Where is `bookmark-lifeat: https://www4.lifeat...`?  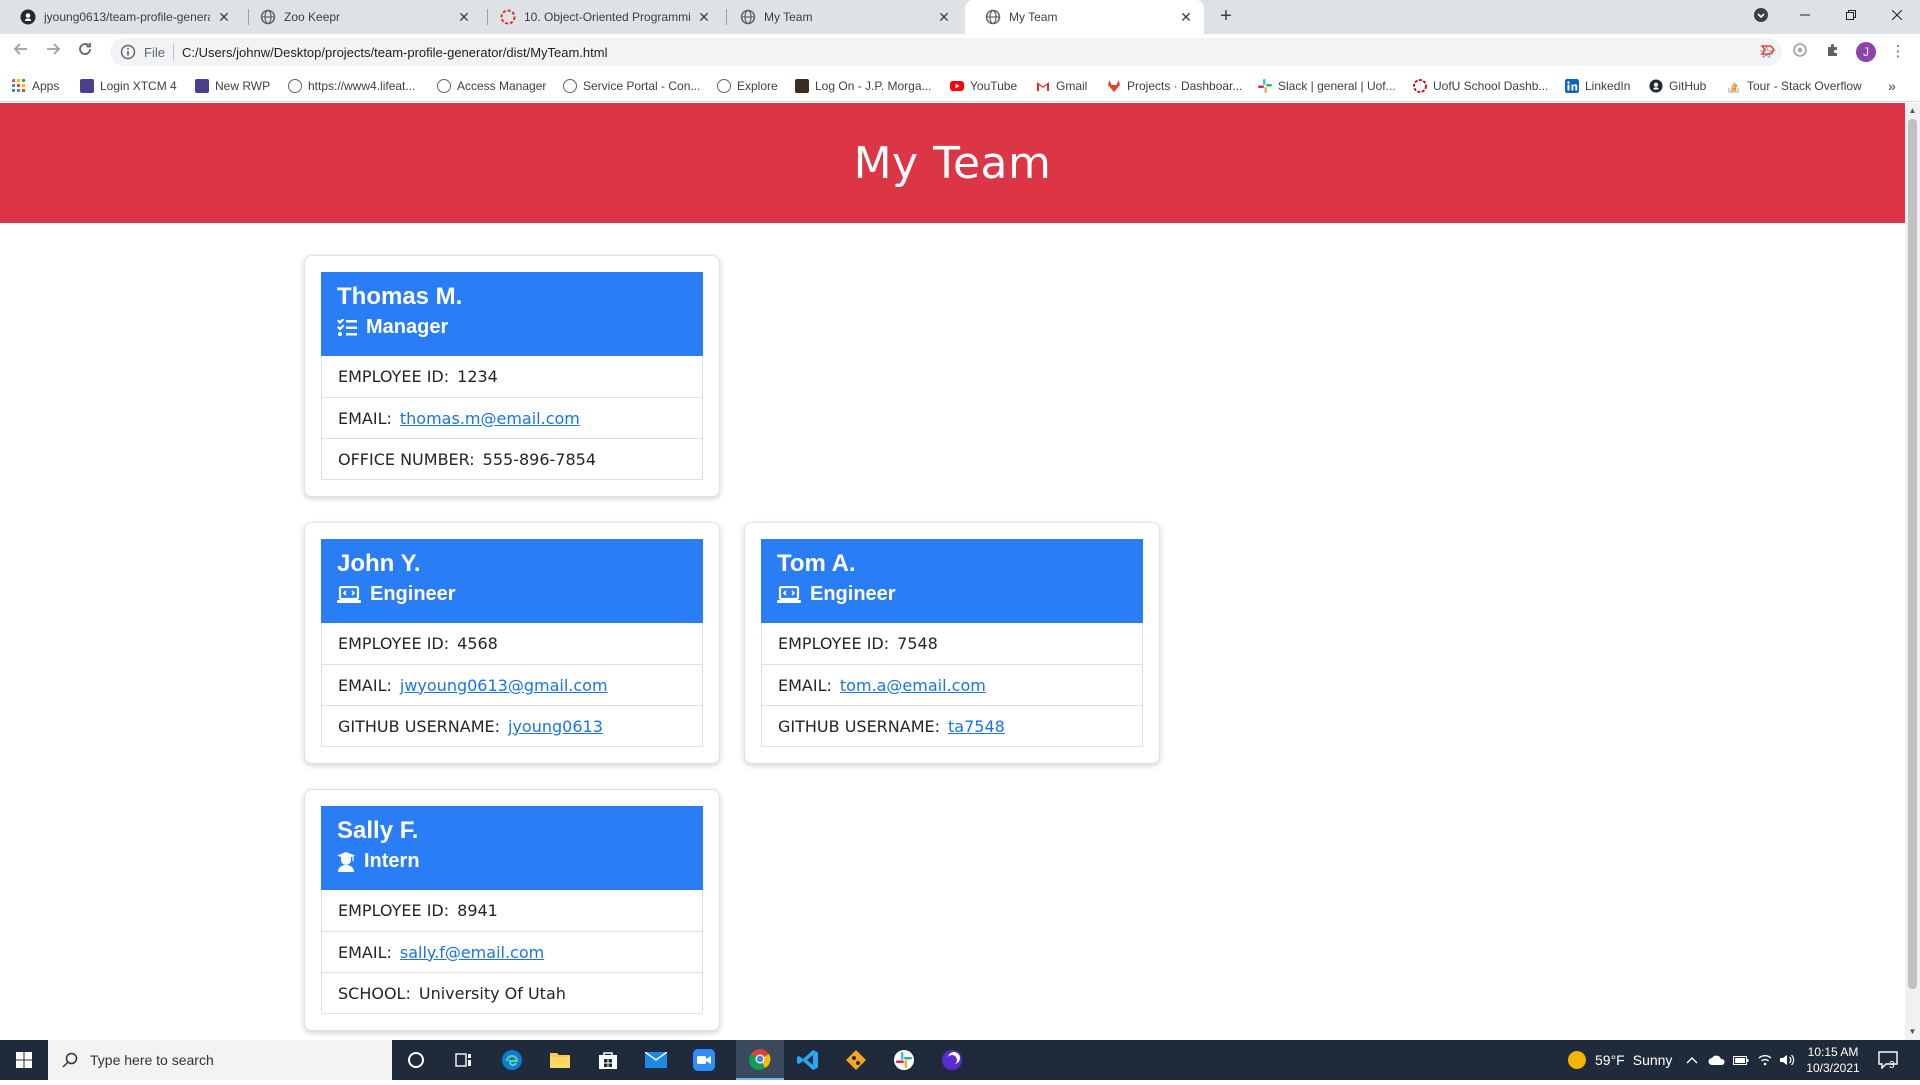 bookmark-lifeat: https://www4.lifeat... is located at coordinates (351, 86).